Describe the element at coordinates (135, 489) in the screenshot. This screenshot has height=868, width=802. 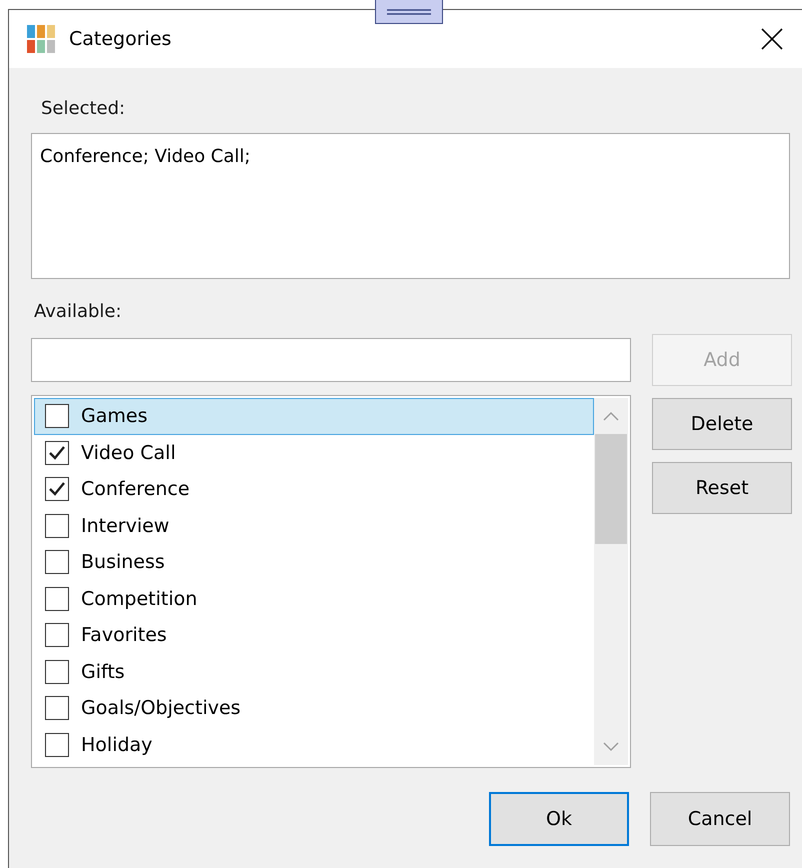
I see `category-label: Conference` at that location.